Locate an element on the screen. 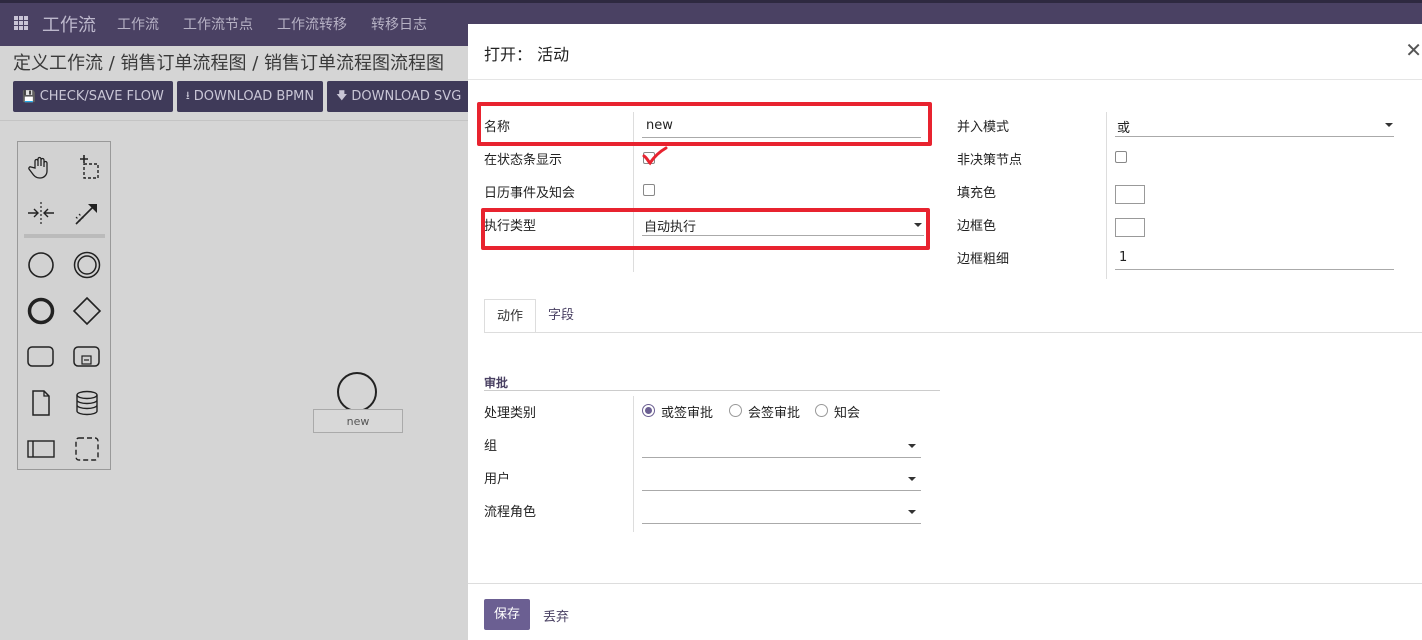 This screenshot has width=1422, height=640. show-in-statusbar-label: 在状态条显示 is located at coordinates (523, 160).